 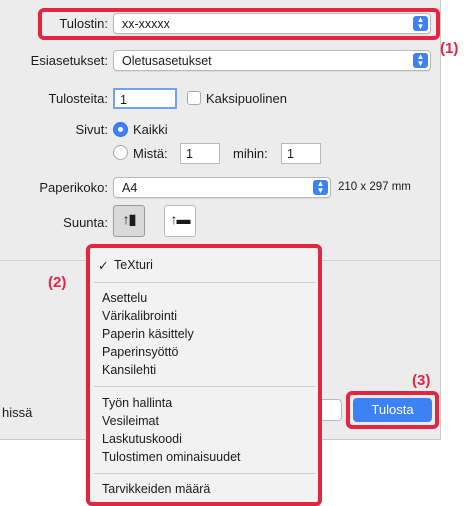 What do you see at coordinates (167, 61) in the screenshot?
I see `presets-value: Oletusasetukset` at bounding box center [167, 61].